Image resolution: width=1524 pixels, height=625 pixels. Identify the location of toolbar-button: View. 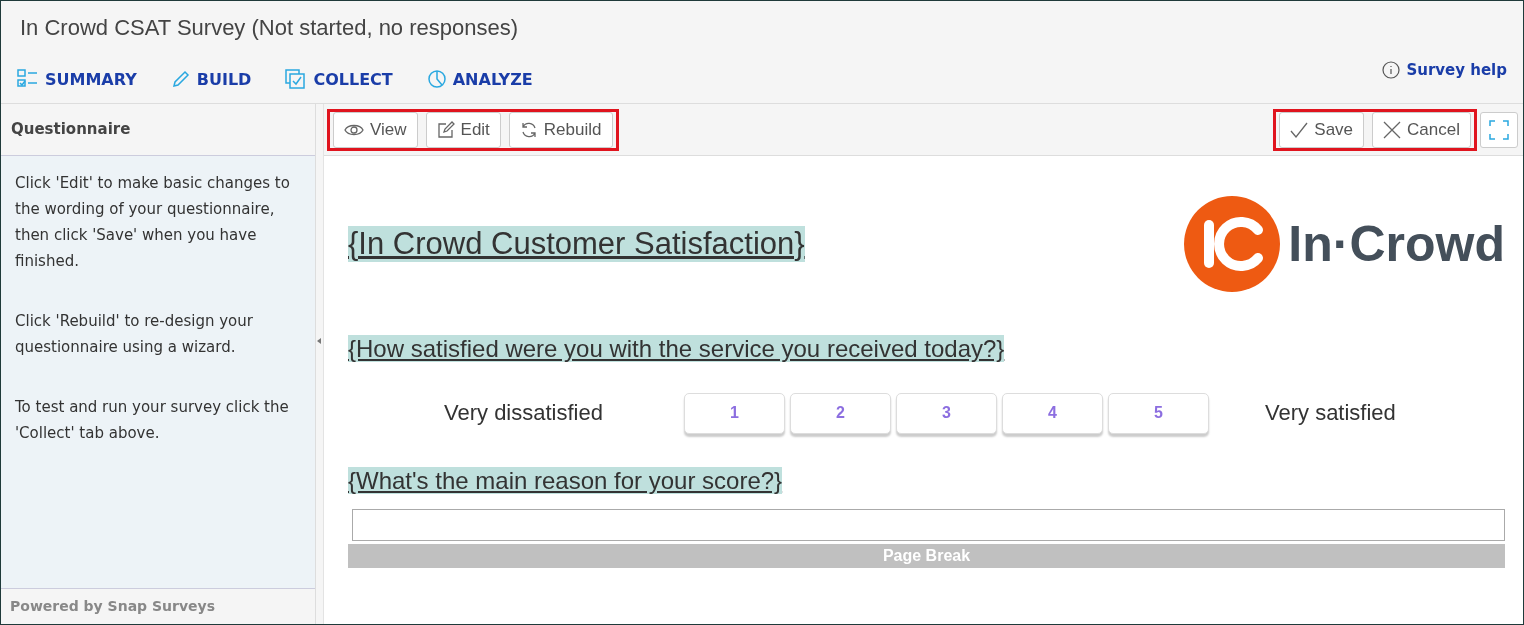
(375, 129).